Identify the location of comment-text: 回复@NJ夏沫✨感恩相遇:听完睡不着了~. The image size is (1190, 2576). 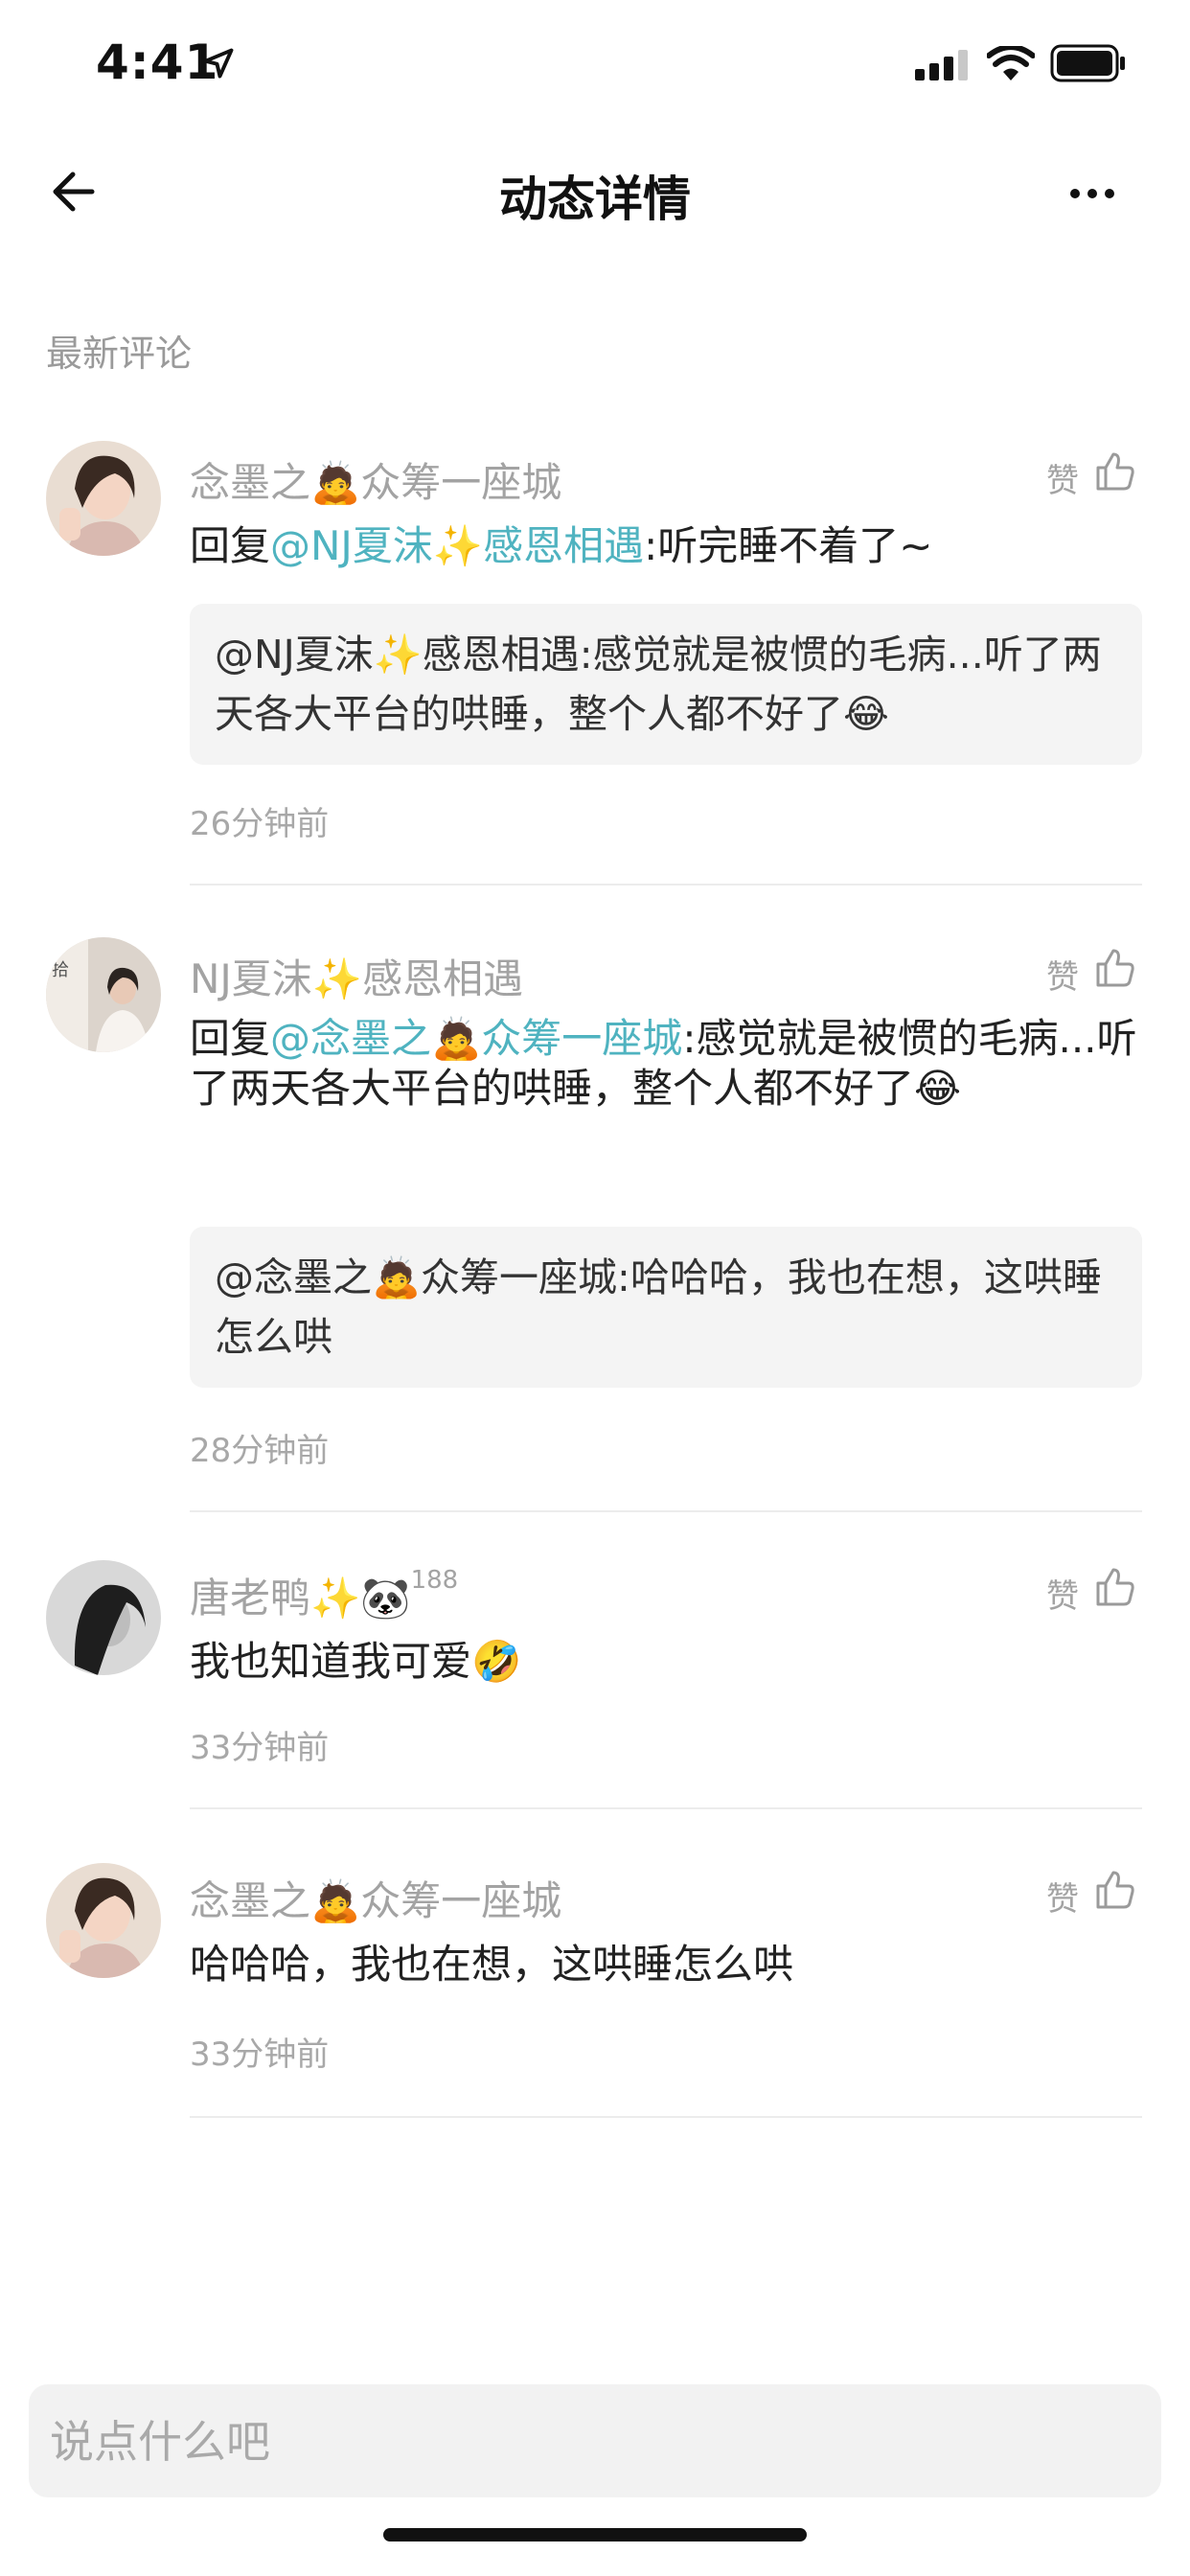
(666, 546).